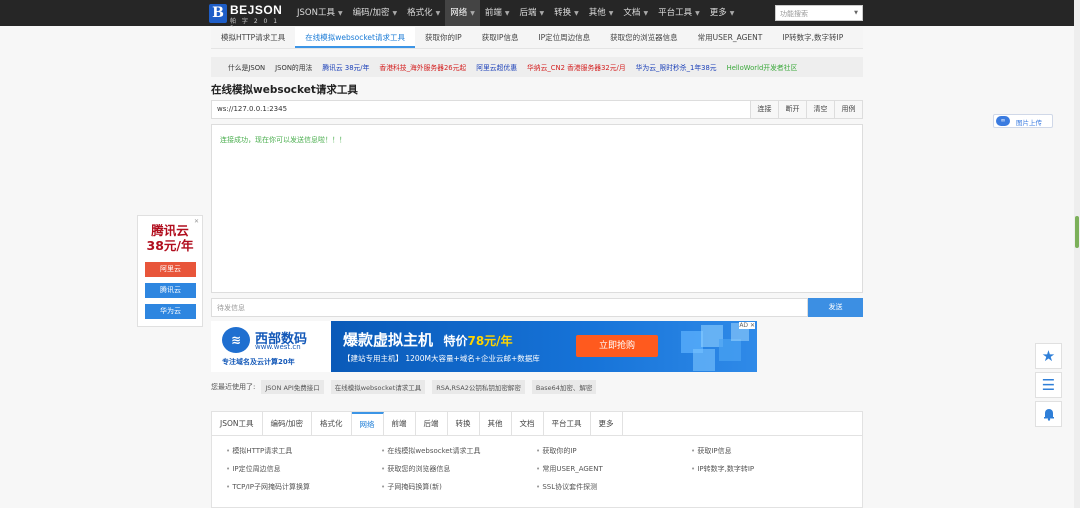 This screenshot has width=1080, height=508. What do you see at coordinates (252, 109) in the screenshot?
I see `ws-url-input: ws://127.0.0.1:2345` at bounding box center [252, 109].